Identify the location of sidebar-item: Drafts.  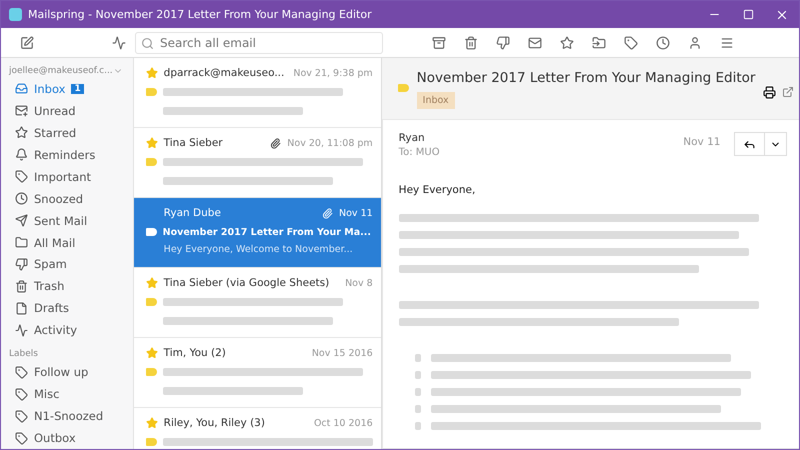
(71, 308).